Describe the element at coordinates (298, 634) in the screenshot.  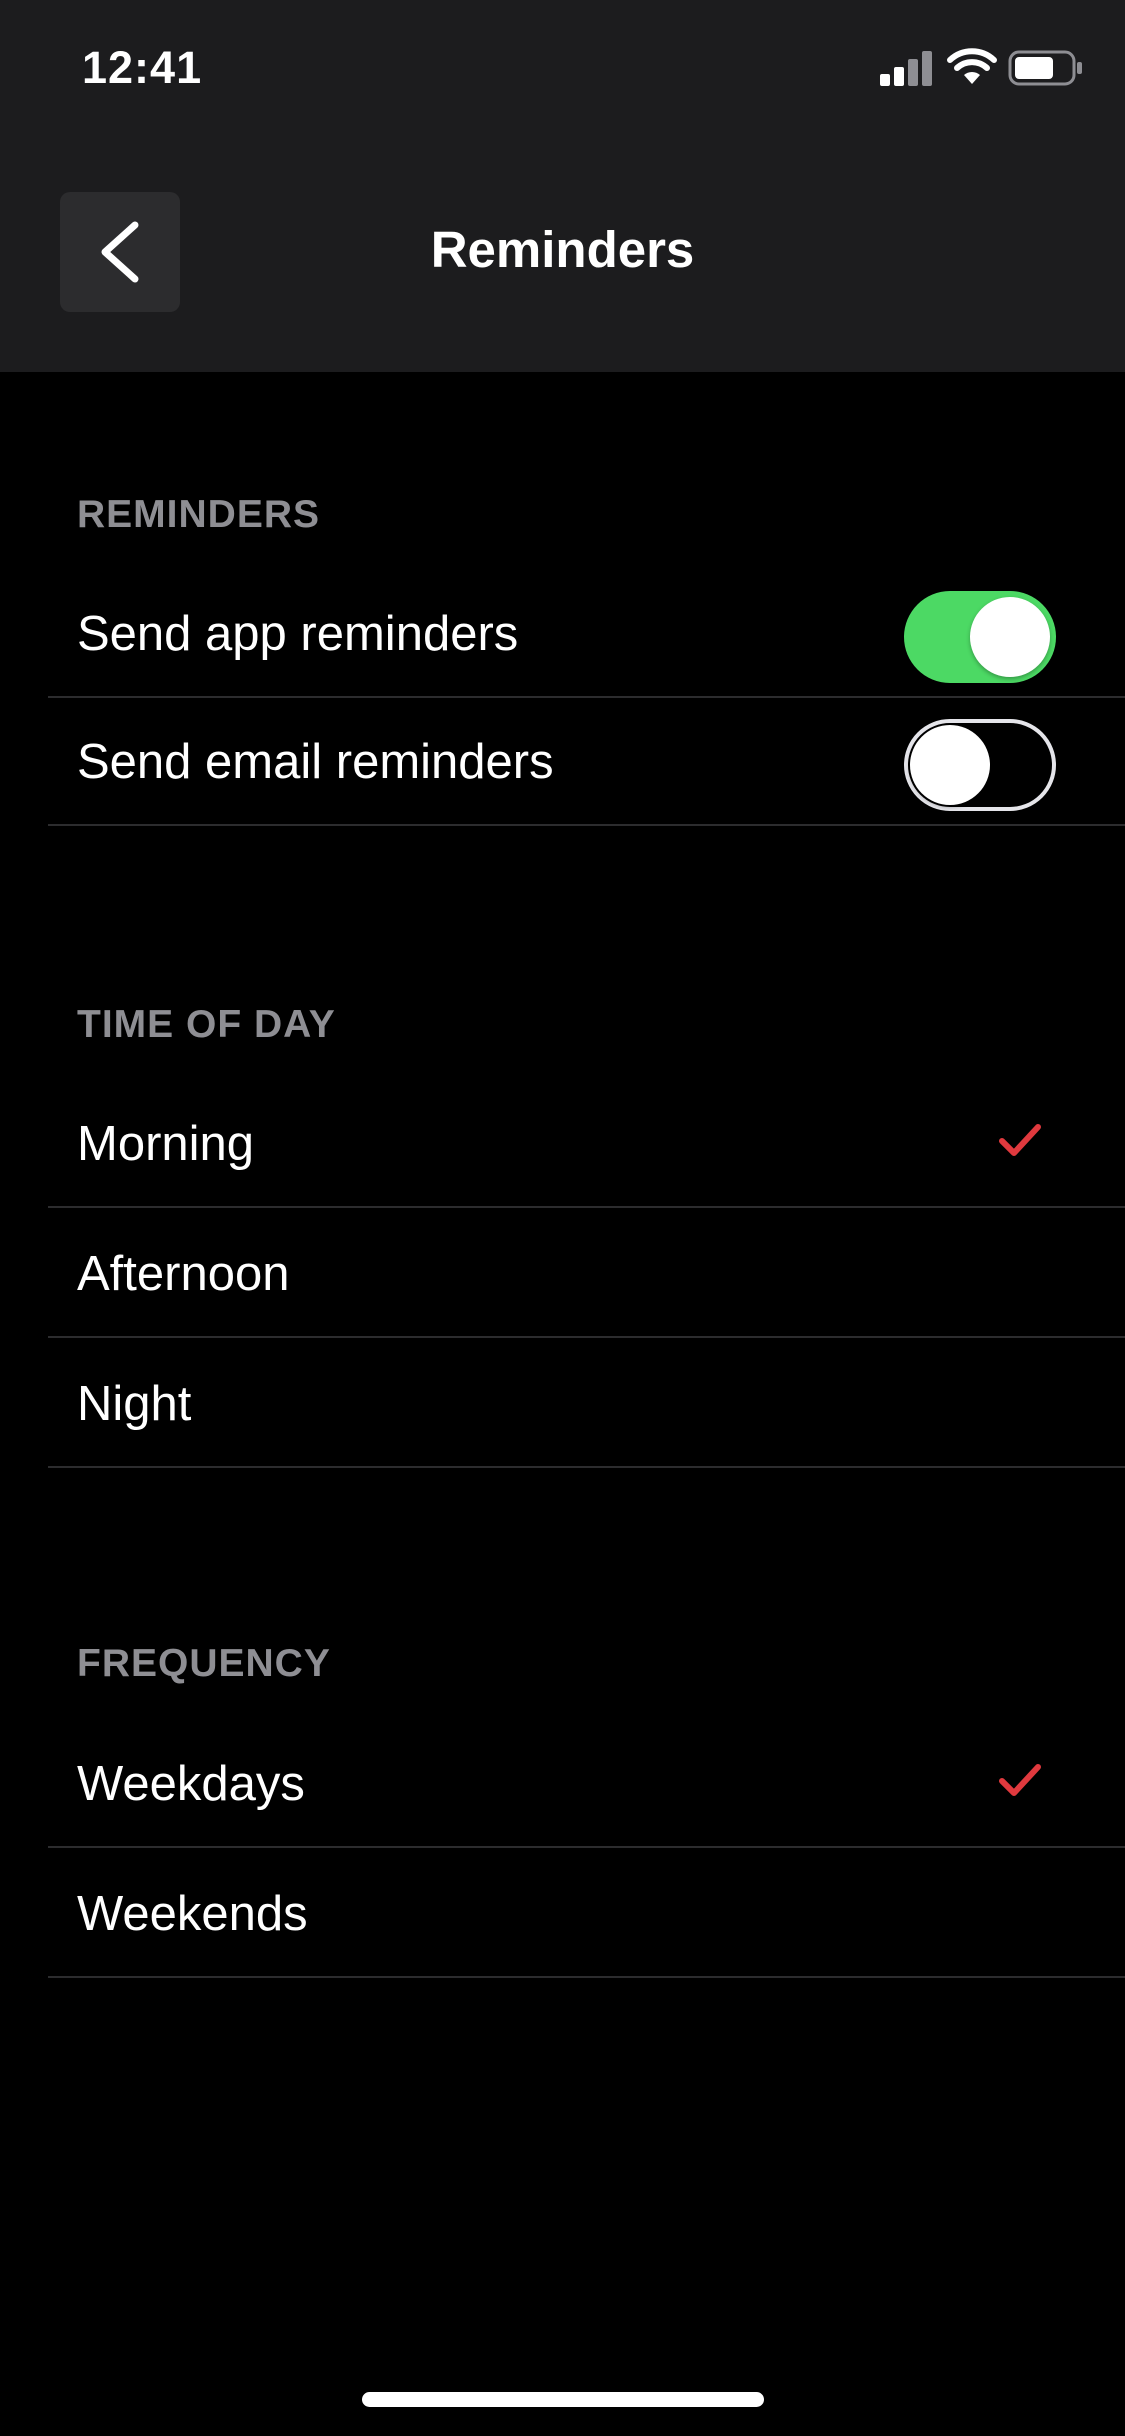
I see `row-label: Send app reminders` at that location.